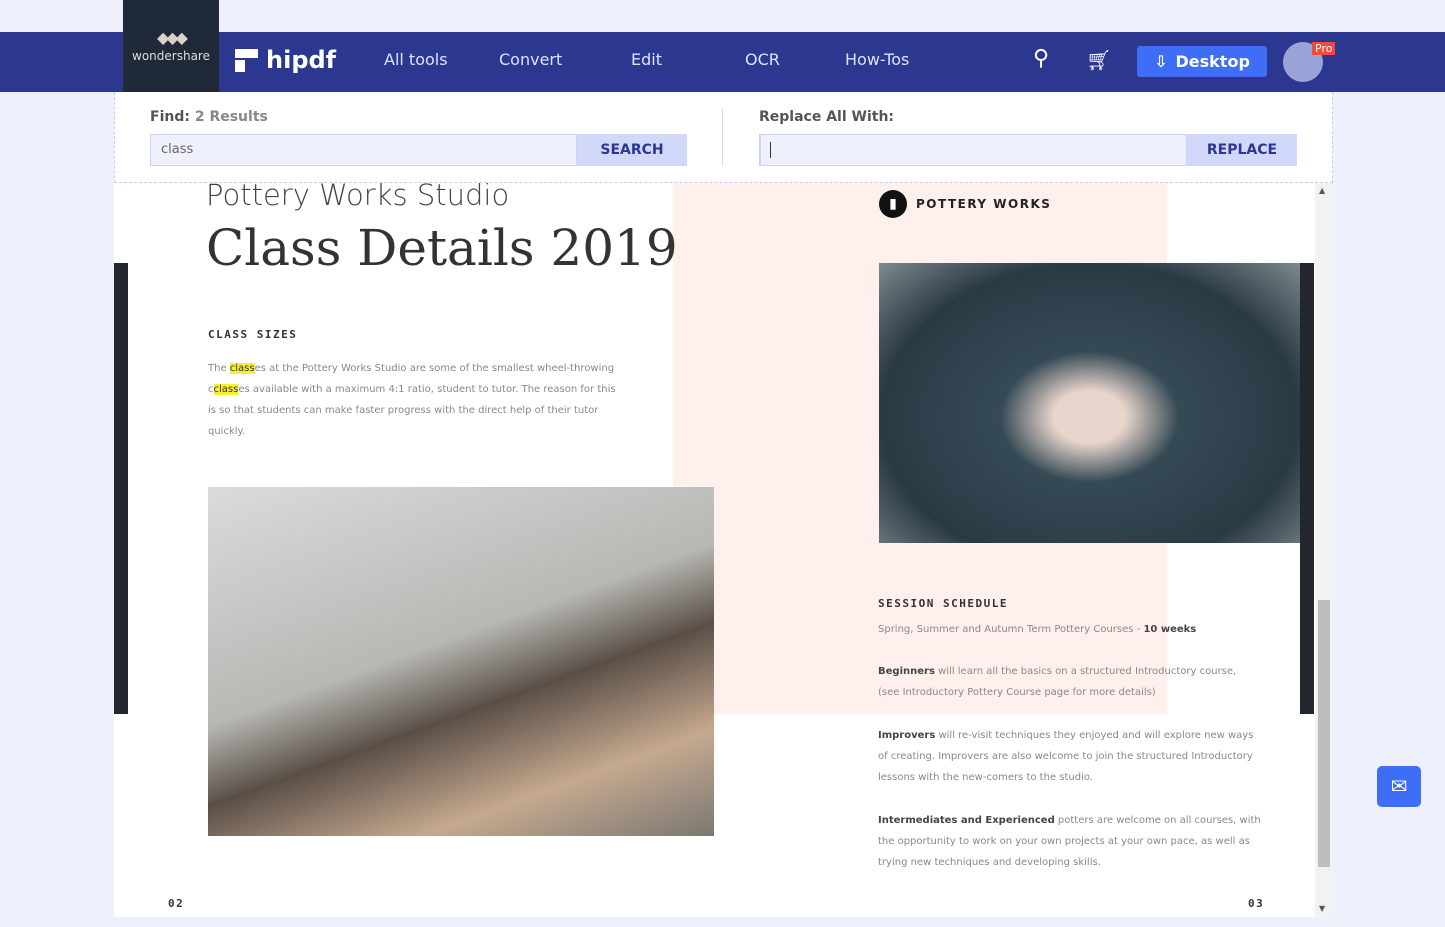  What do you see at coordinates (231, 117) in the screenshot?
I see `results-count: 2 Results` at bounding box center [231, 117].